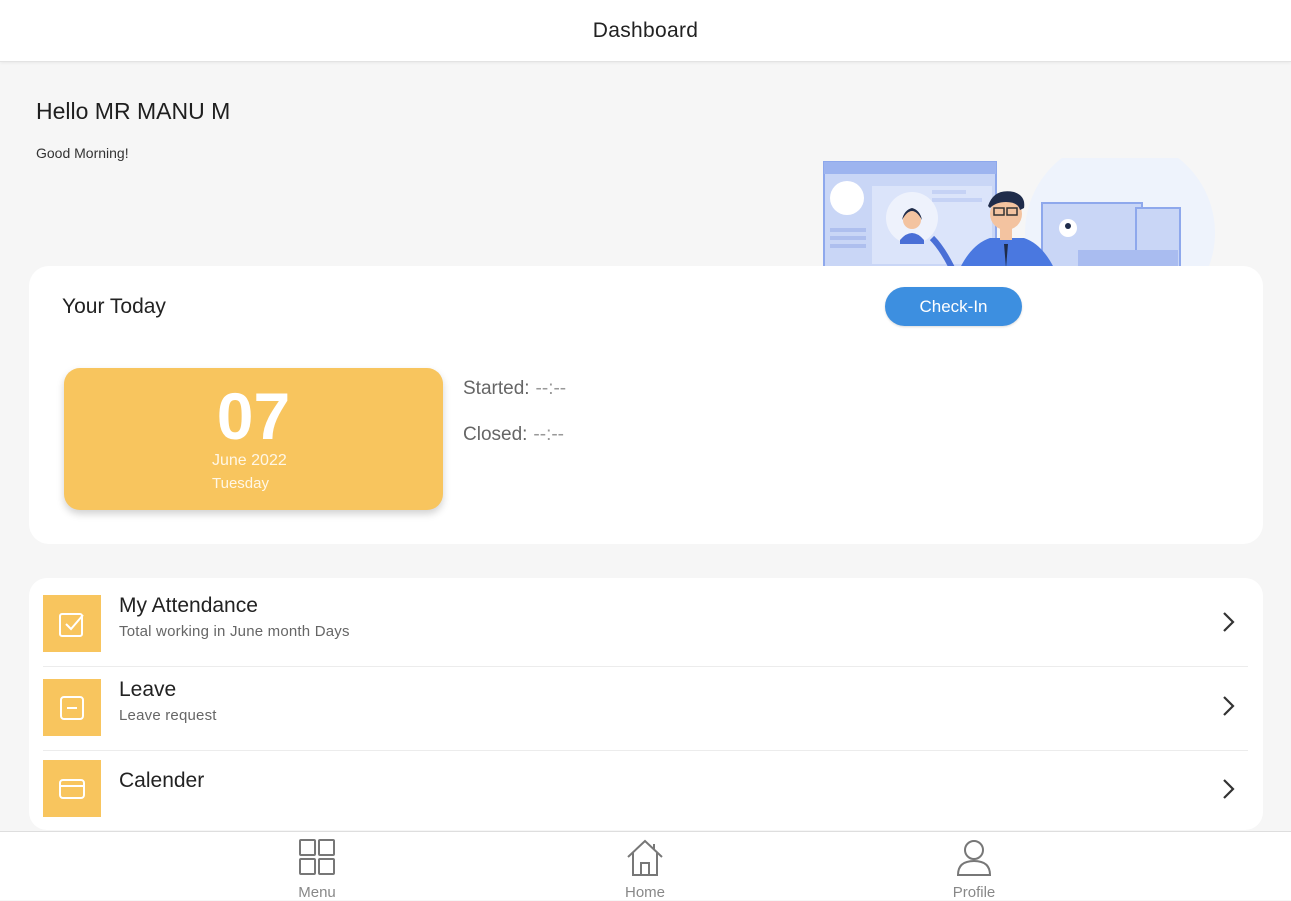 This screenshot has width=1291, height=901. Describe the element at coordinates (168, 715) in the screenshot. I see `list-item-subtitle: Leave request` at that location.